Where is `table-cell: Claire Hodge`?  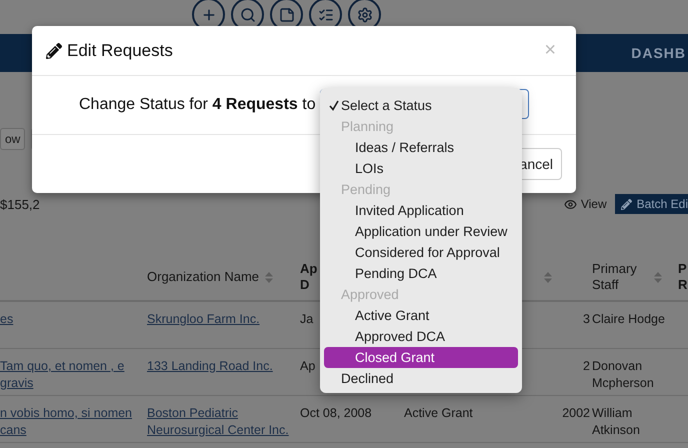
table-cell: Claire Hodge is located at coordinates (628, 319).